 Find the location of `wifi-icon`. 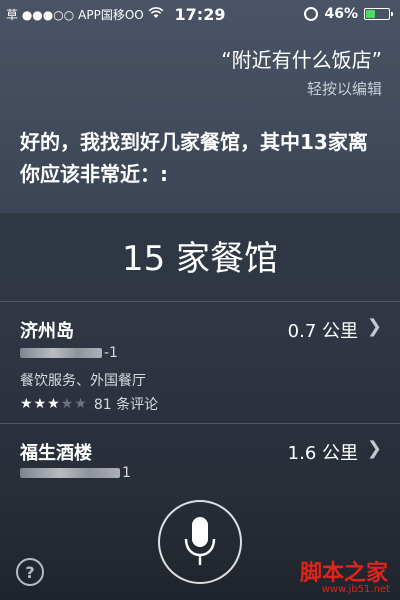

wifi-icon is located at coordinates (156, 14).